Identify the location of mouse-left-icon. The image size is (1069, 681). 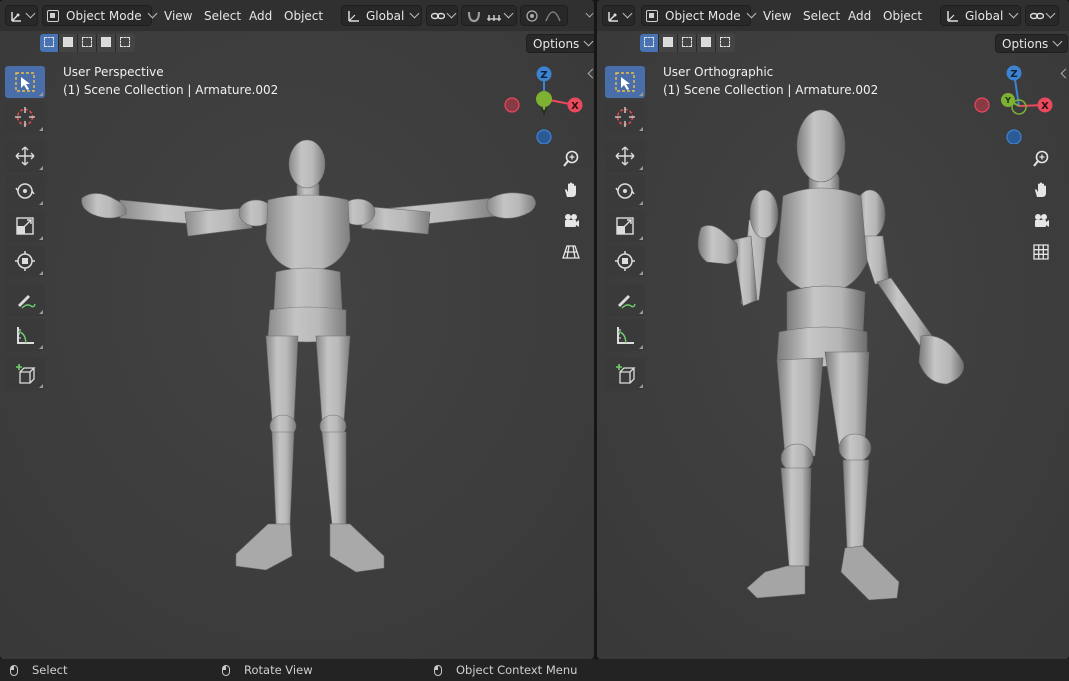
(14, 670).